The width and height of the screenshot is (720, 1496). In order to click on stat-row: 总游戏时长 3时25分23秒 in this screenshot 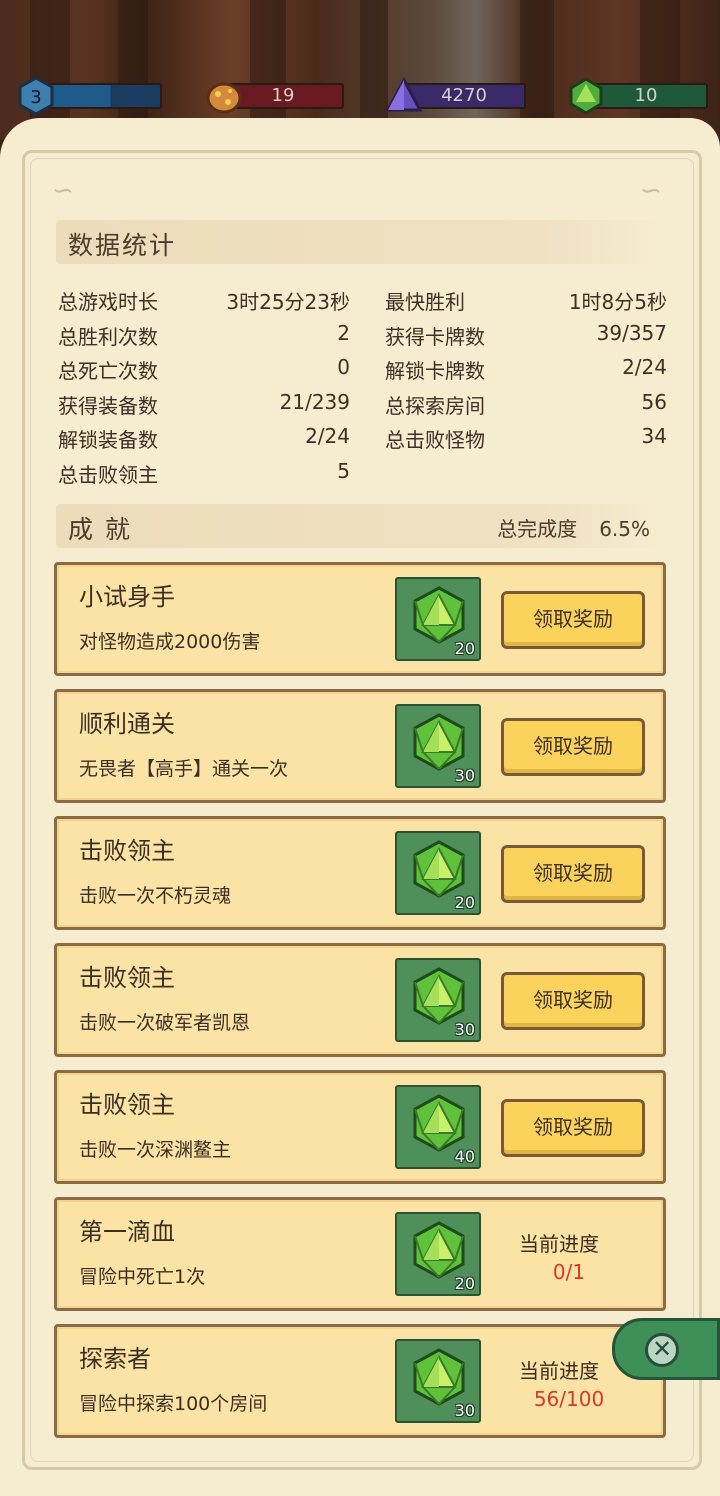, I will do `click(204, 303)`.